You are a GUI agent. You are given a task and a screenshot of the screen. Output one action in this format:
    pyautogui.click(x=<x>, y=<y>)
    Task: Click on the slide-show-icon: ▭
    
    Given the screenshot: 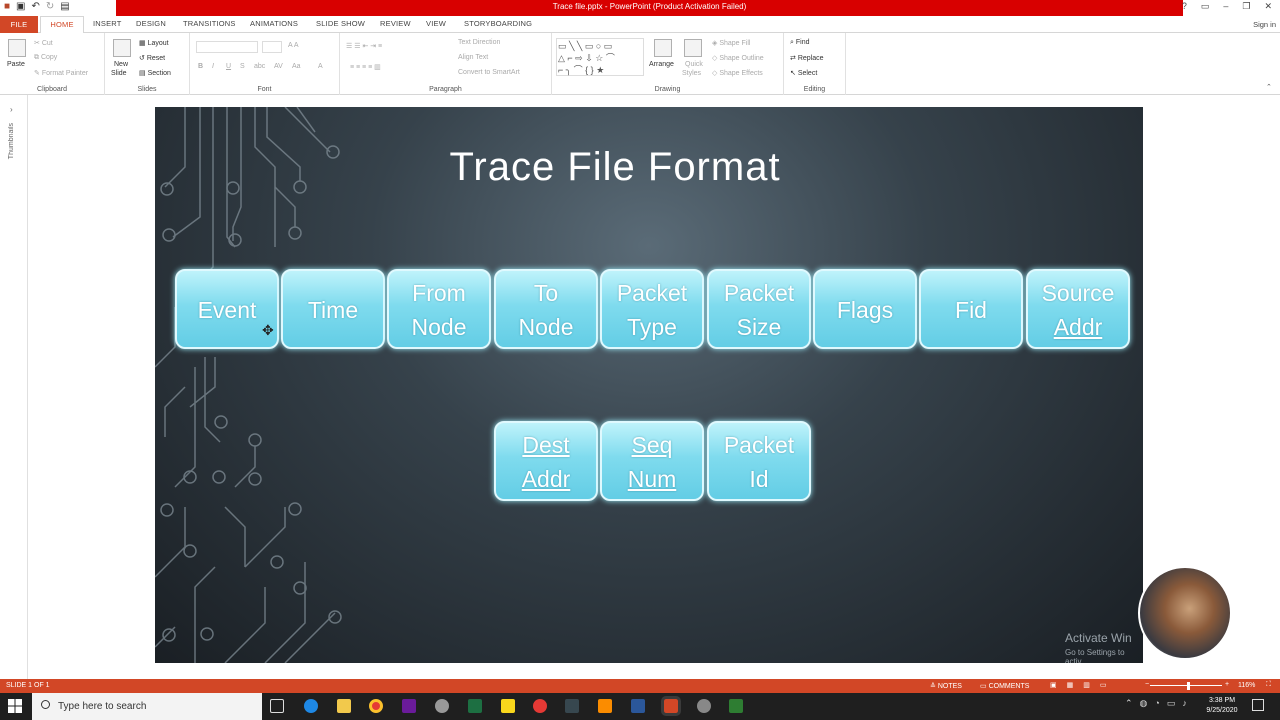 What is the action you would take?
    pyautogui.click(x=1103, y=685)
    